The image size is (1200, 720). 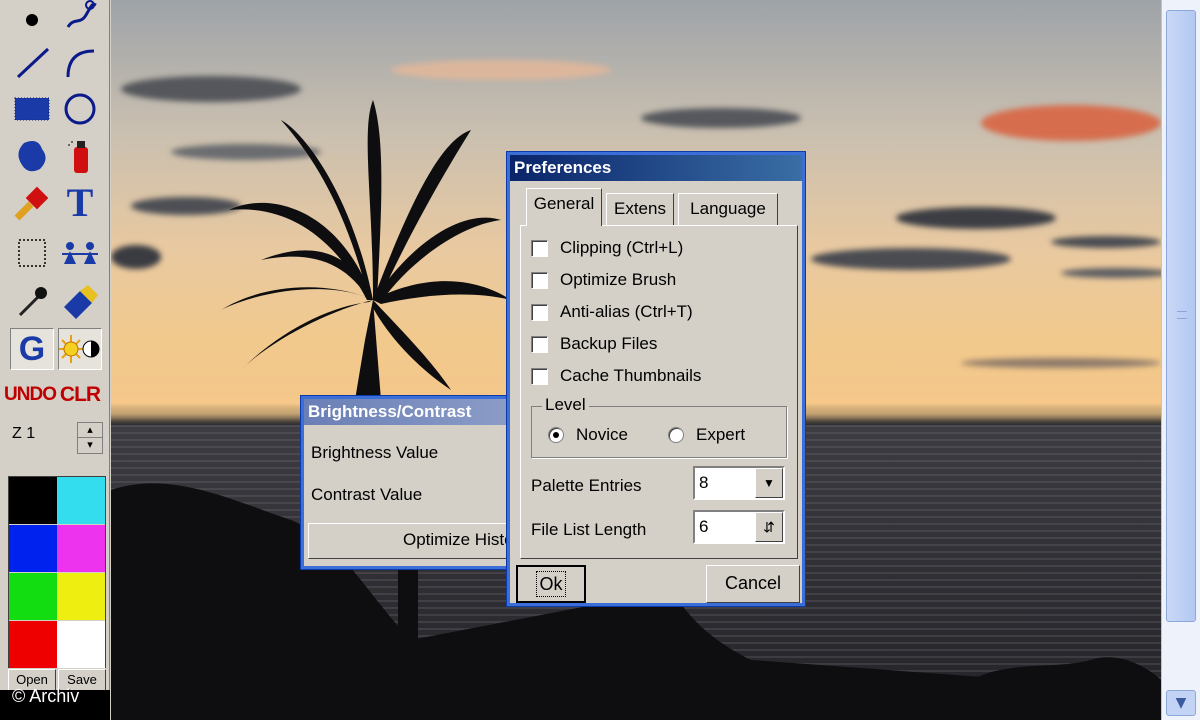 I want to click on palette-entries-dropdown: 8 ▼, so click(x=739, y=483).